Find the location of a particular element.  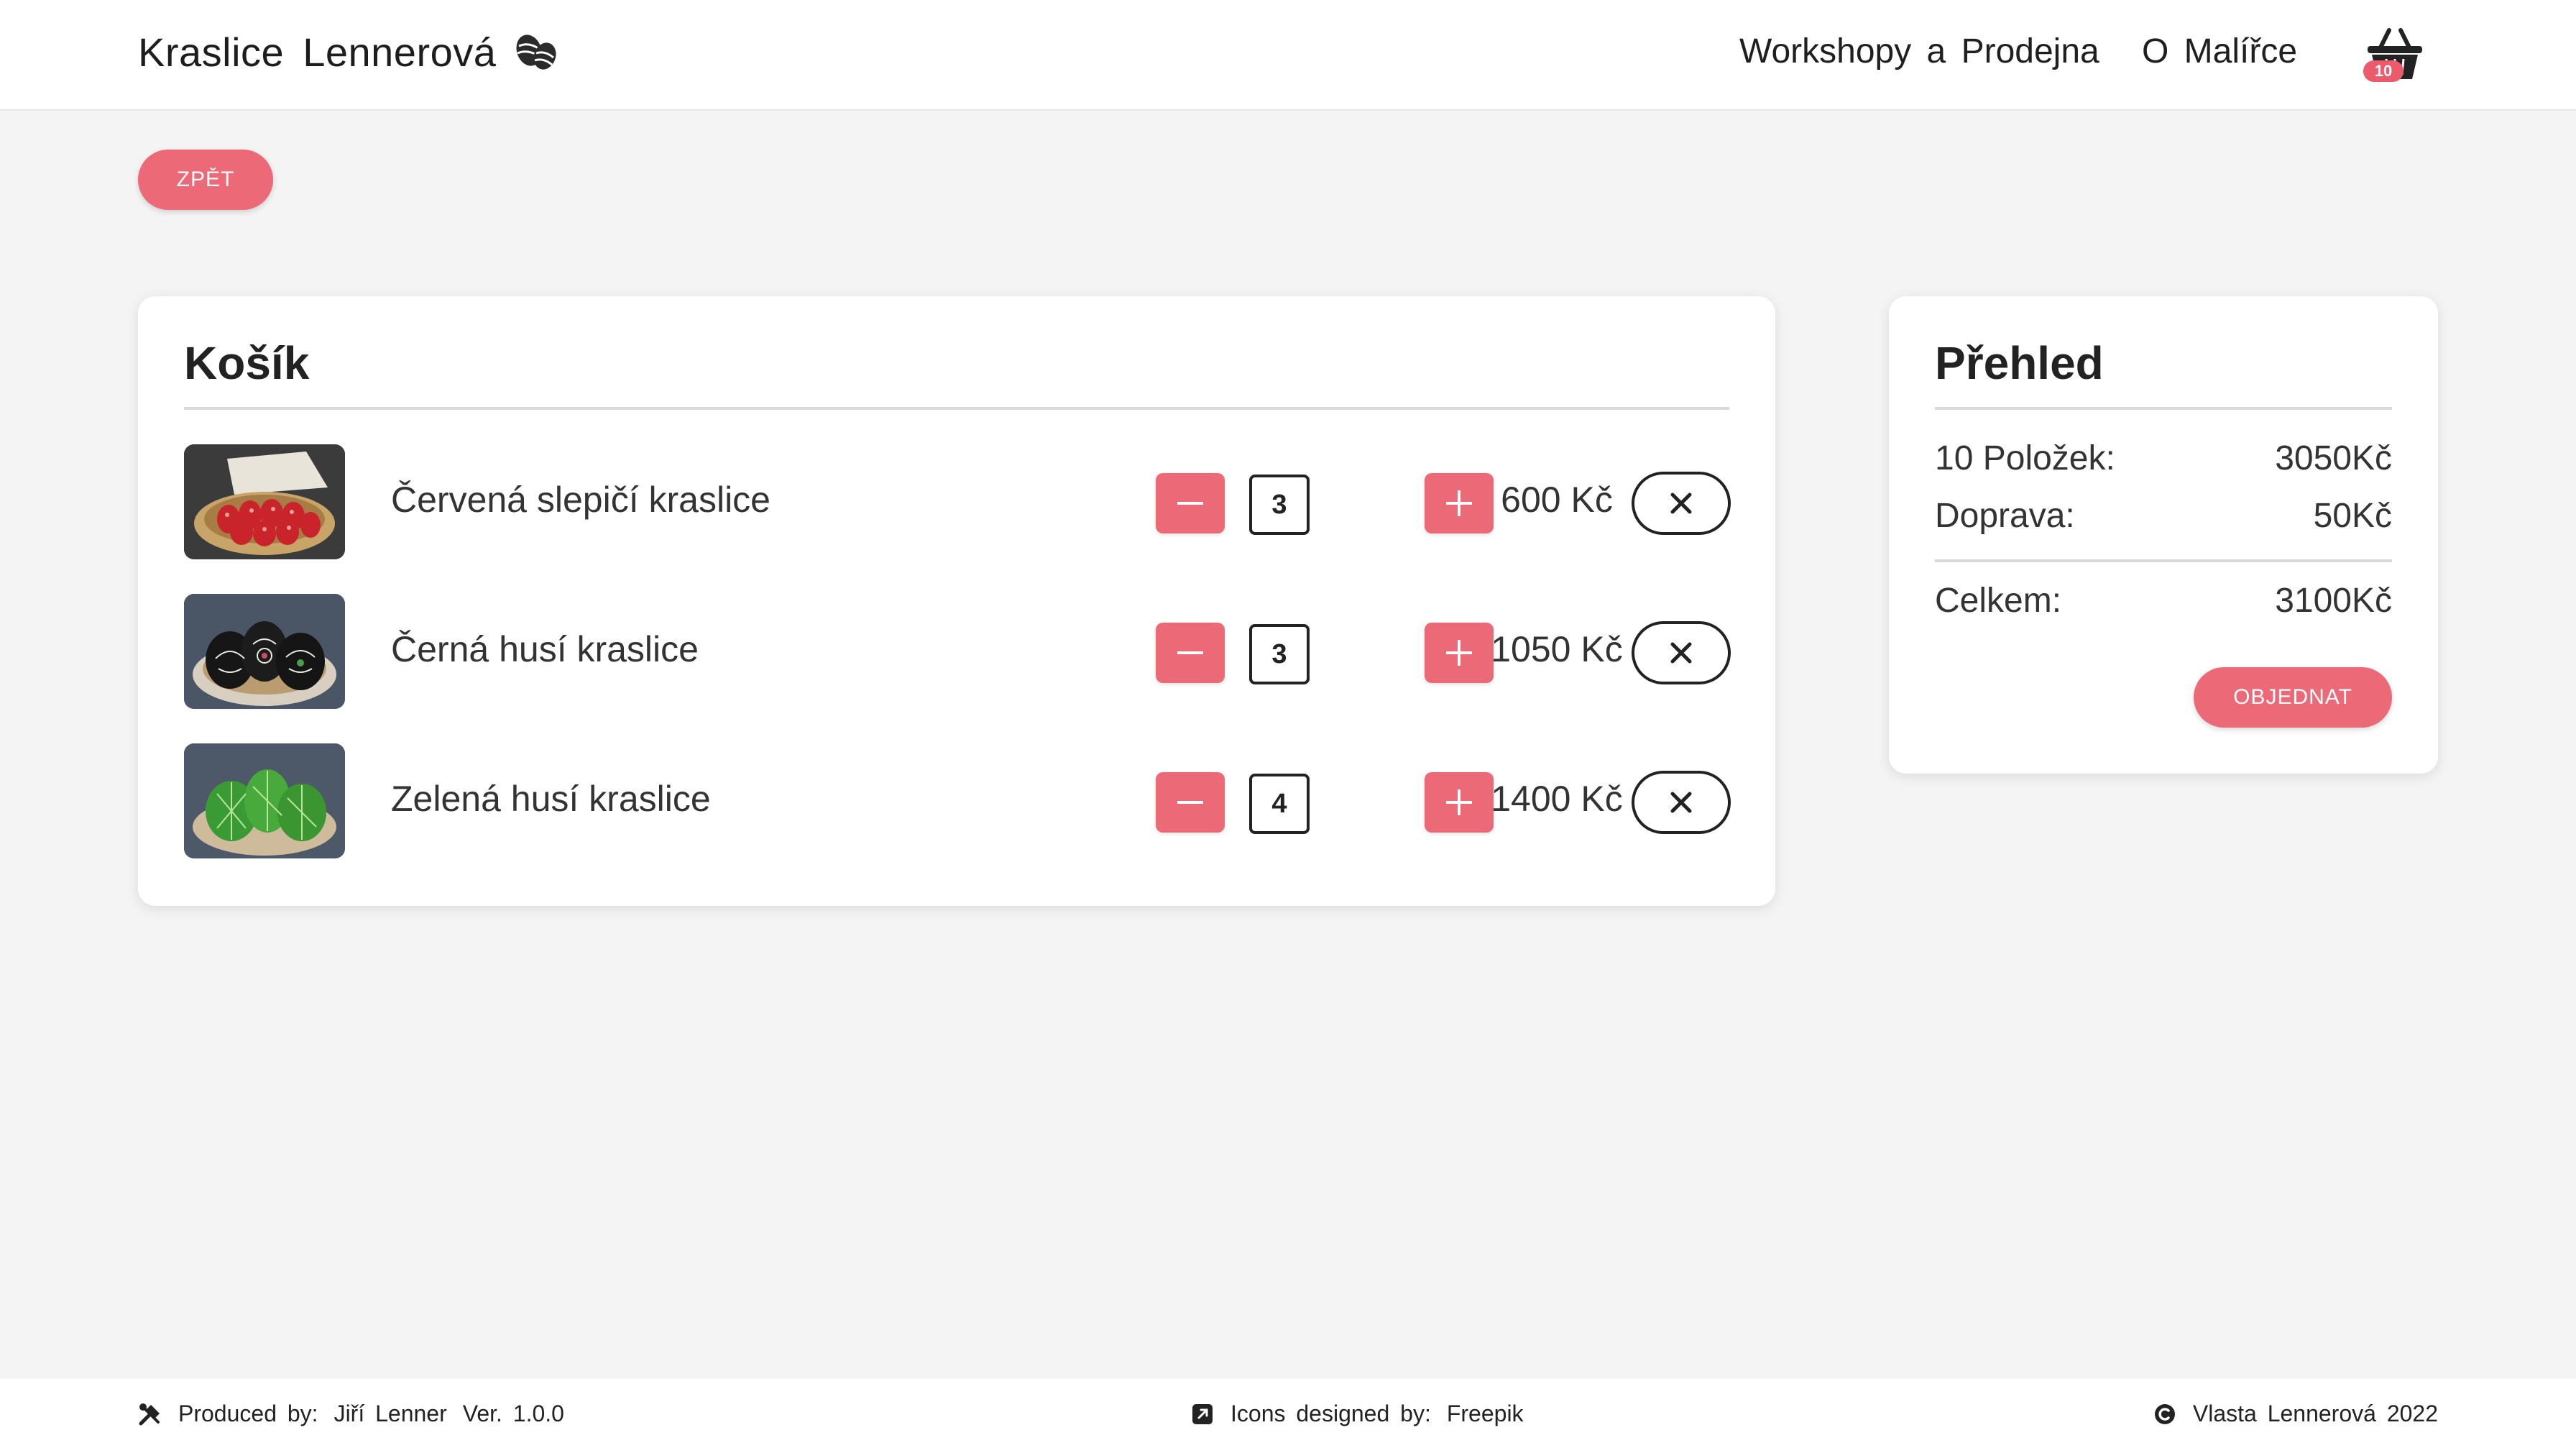

quantity-value: 4 is located at coordinates (1279, 804).